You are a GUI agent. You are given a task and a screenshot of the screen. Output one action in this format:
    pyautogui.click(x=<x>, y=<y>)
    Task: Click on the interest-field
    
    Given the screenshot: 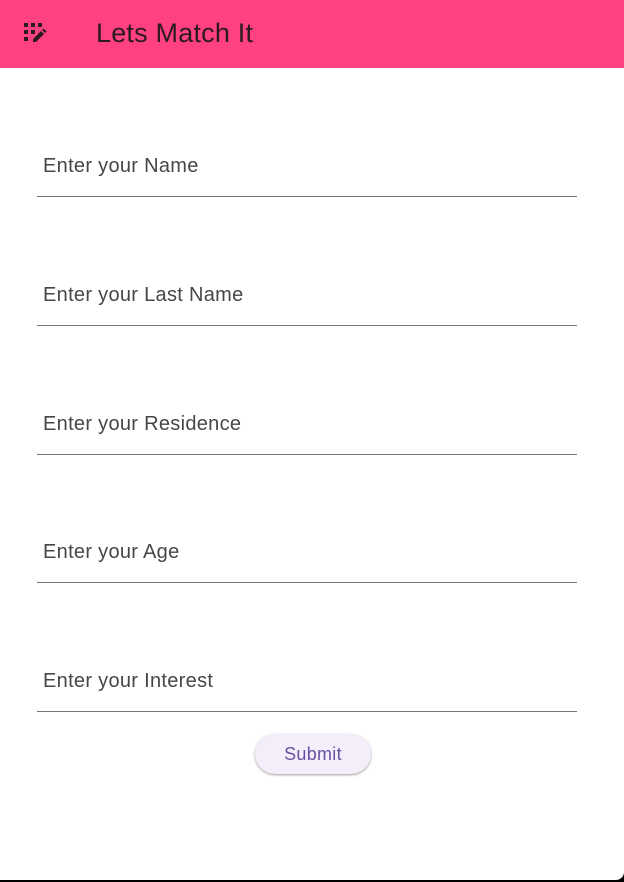 What is the action you would take?
    pyautogui.click(x=307, y=682)
    